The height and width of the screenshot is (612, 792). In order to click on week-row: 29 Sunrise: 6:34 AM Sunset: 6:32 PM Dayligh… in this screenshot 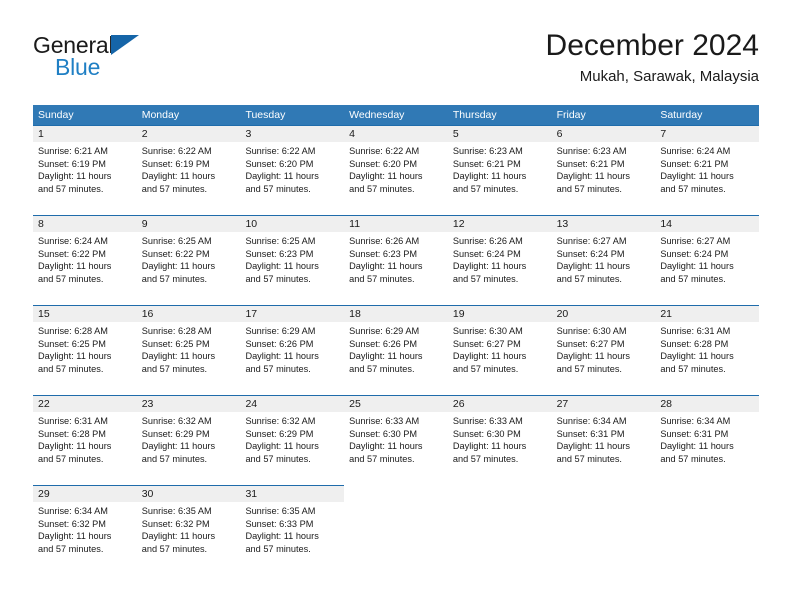, I will do `click(396, 530)`.